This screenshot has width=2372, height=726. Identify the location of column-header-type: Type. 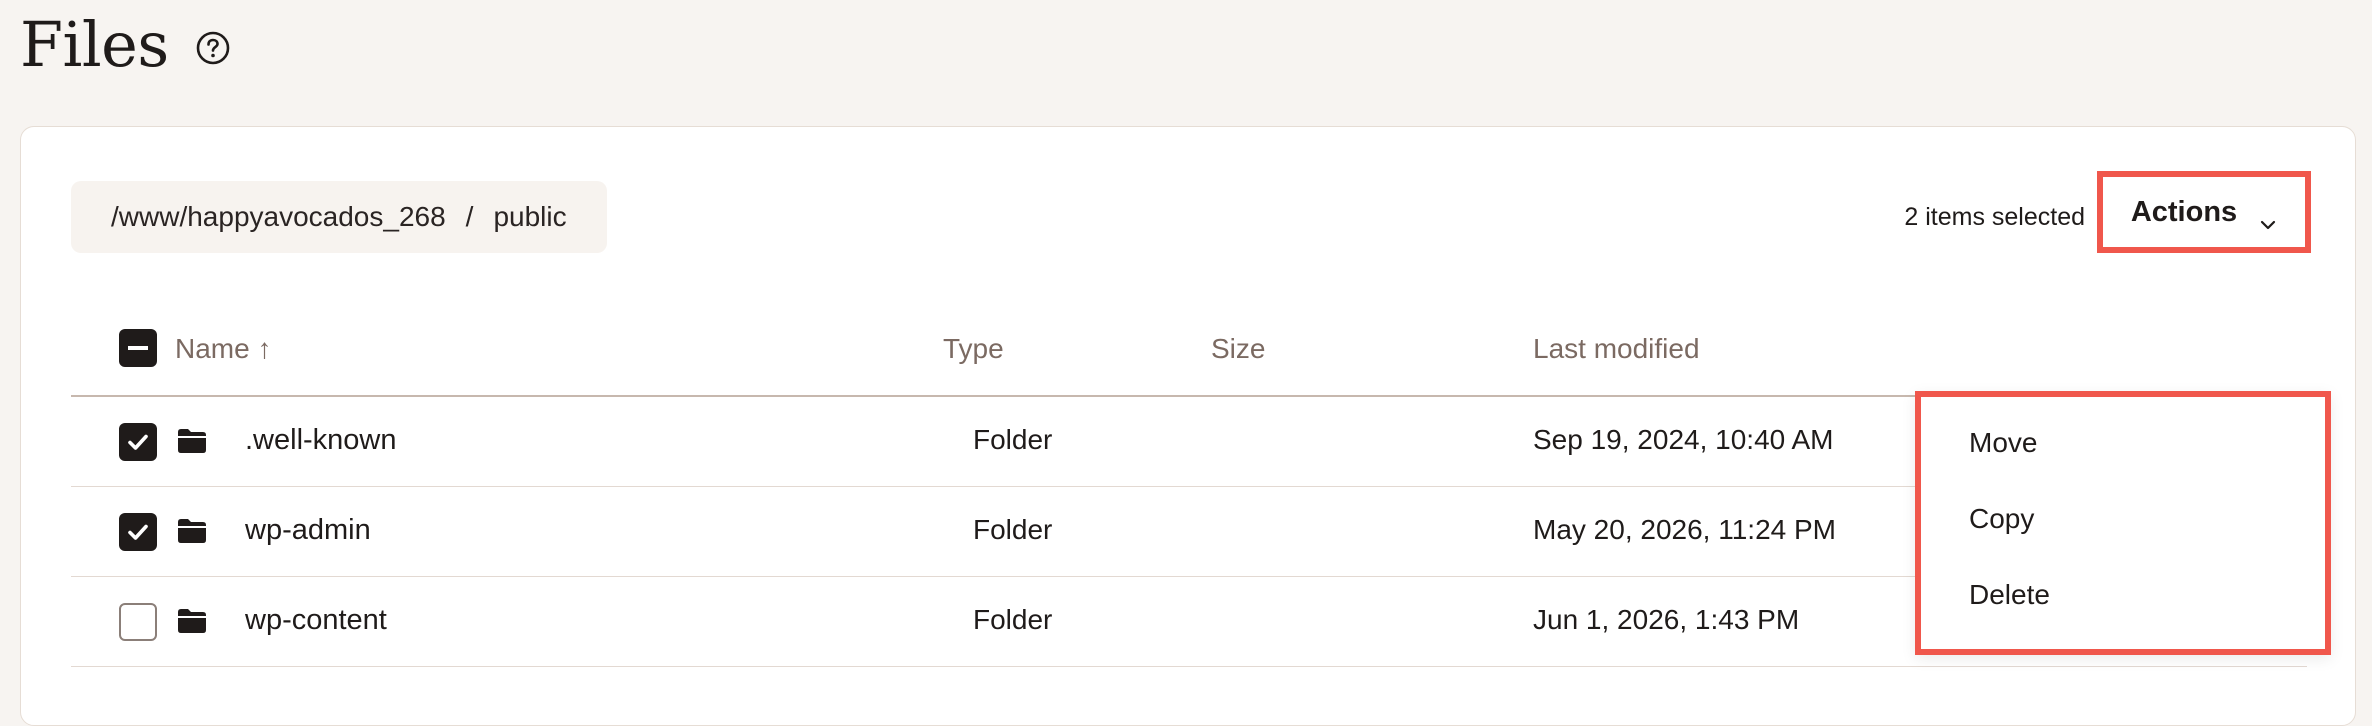
(973, 349).